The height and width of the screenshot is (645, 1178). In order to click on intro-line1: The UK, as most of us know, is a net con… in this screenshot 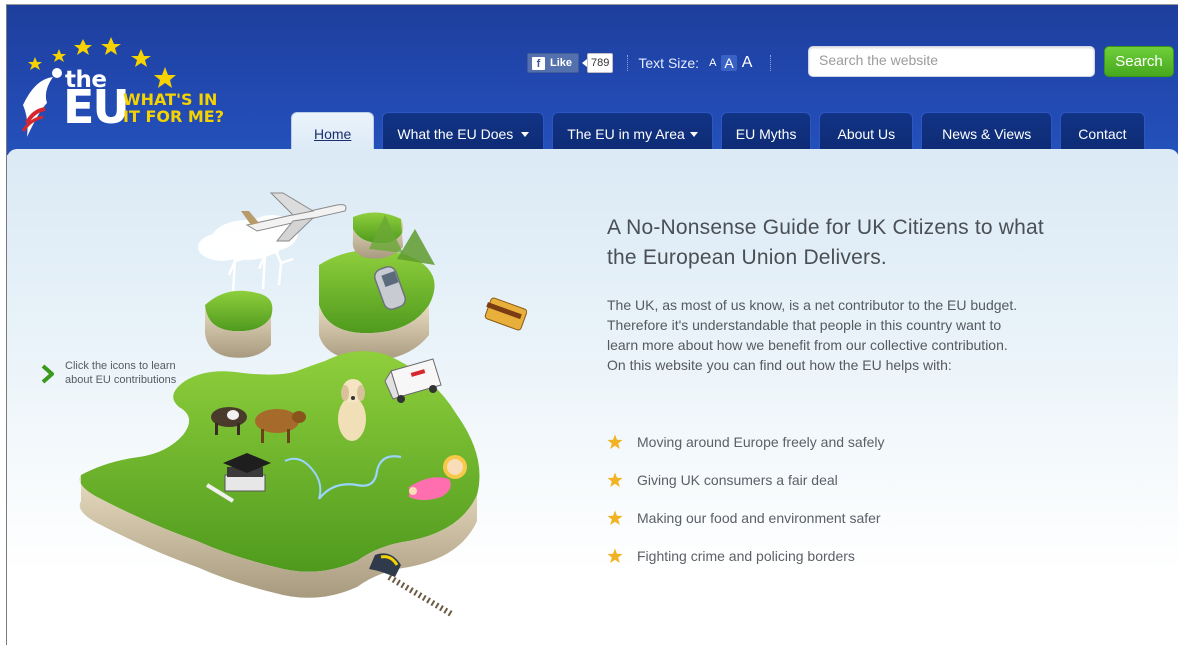, I will do `click(812, 305)`.